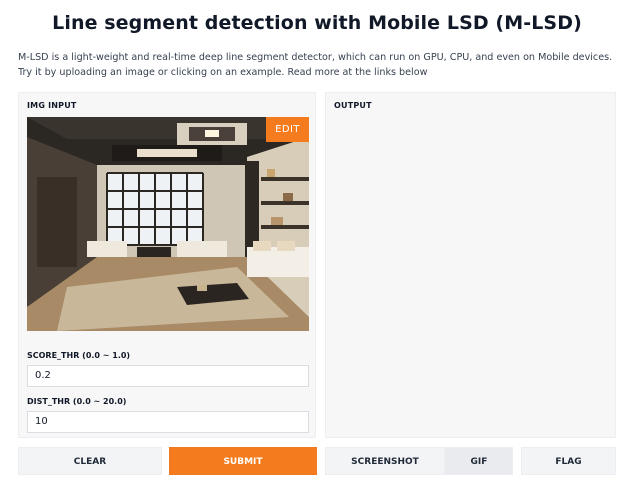  I want to click on output-panel-label: OUTPUT, so click(353, 105).